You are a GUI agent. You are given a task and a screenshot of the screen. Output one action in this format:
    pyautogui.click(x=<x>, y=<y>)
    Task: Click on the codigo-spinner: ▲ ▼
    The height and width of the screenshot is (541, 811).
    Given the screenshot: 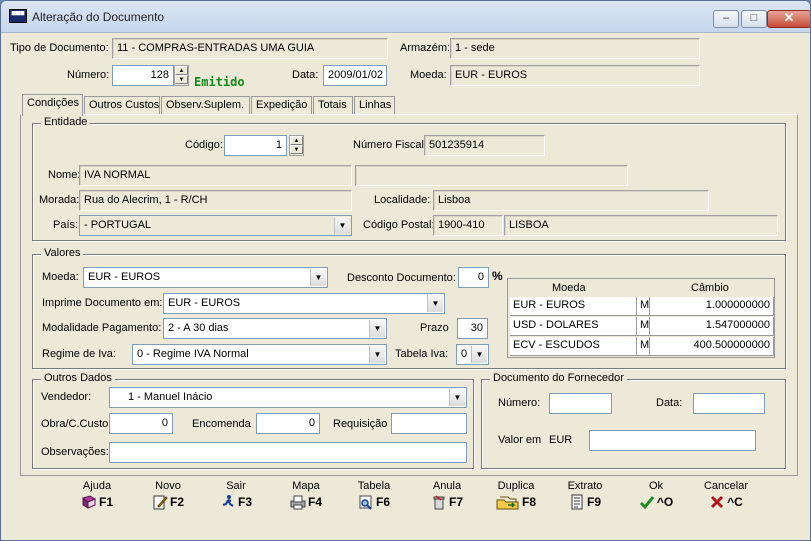 What is the action you would take?
    pyautogui.click(x=296, y=145)
    